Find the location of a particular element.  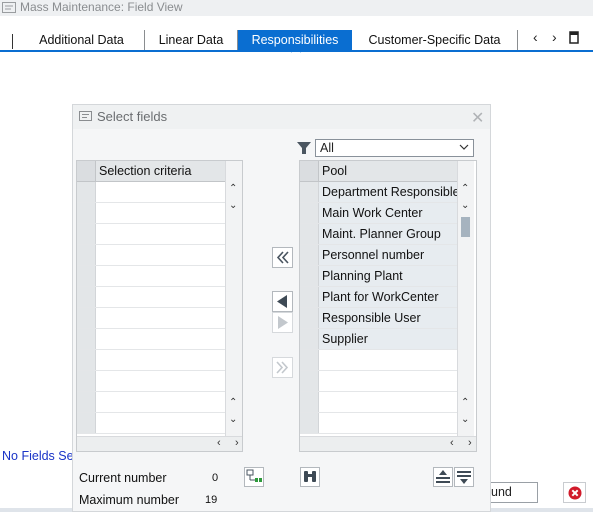

table-row: Department Responsible is located at coordinates (380, 192).